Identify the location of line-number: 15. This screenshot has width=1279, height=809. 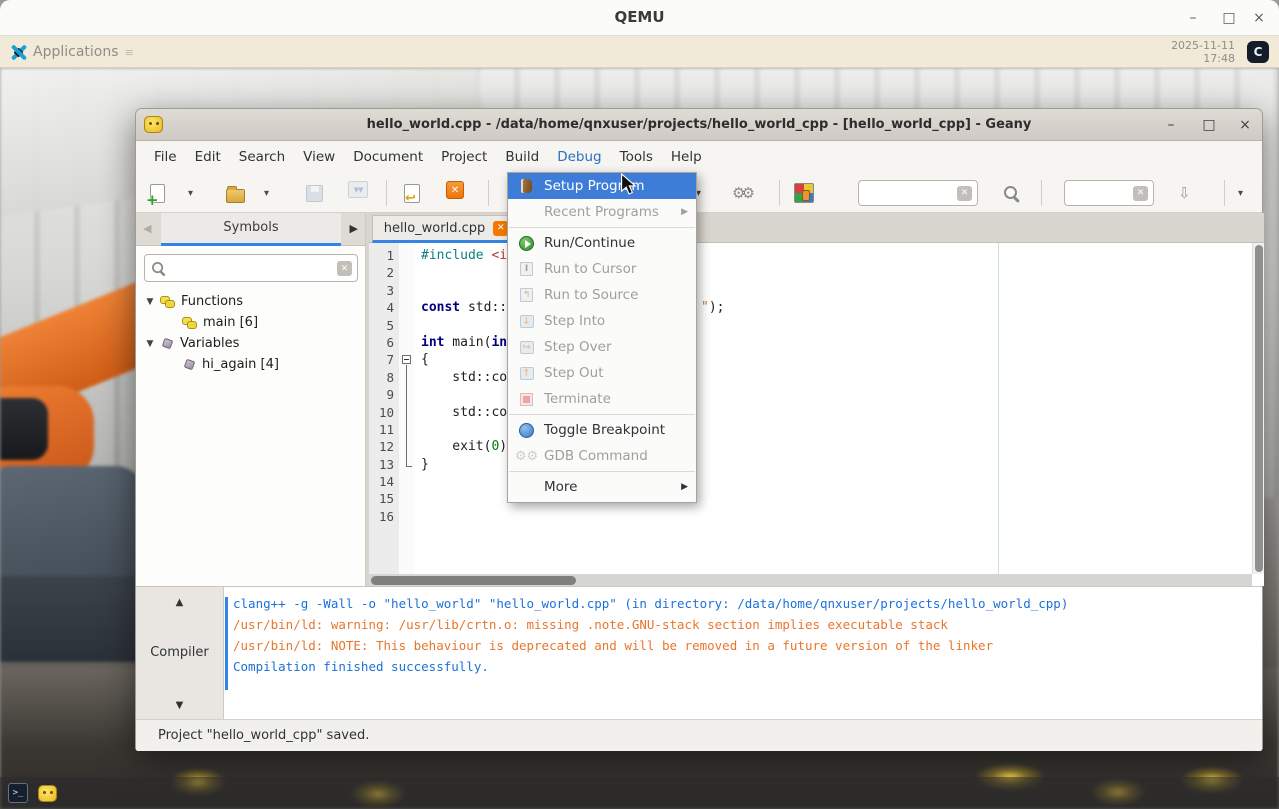
(386, 499).